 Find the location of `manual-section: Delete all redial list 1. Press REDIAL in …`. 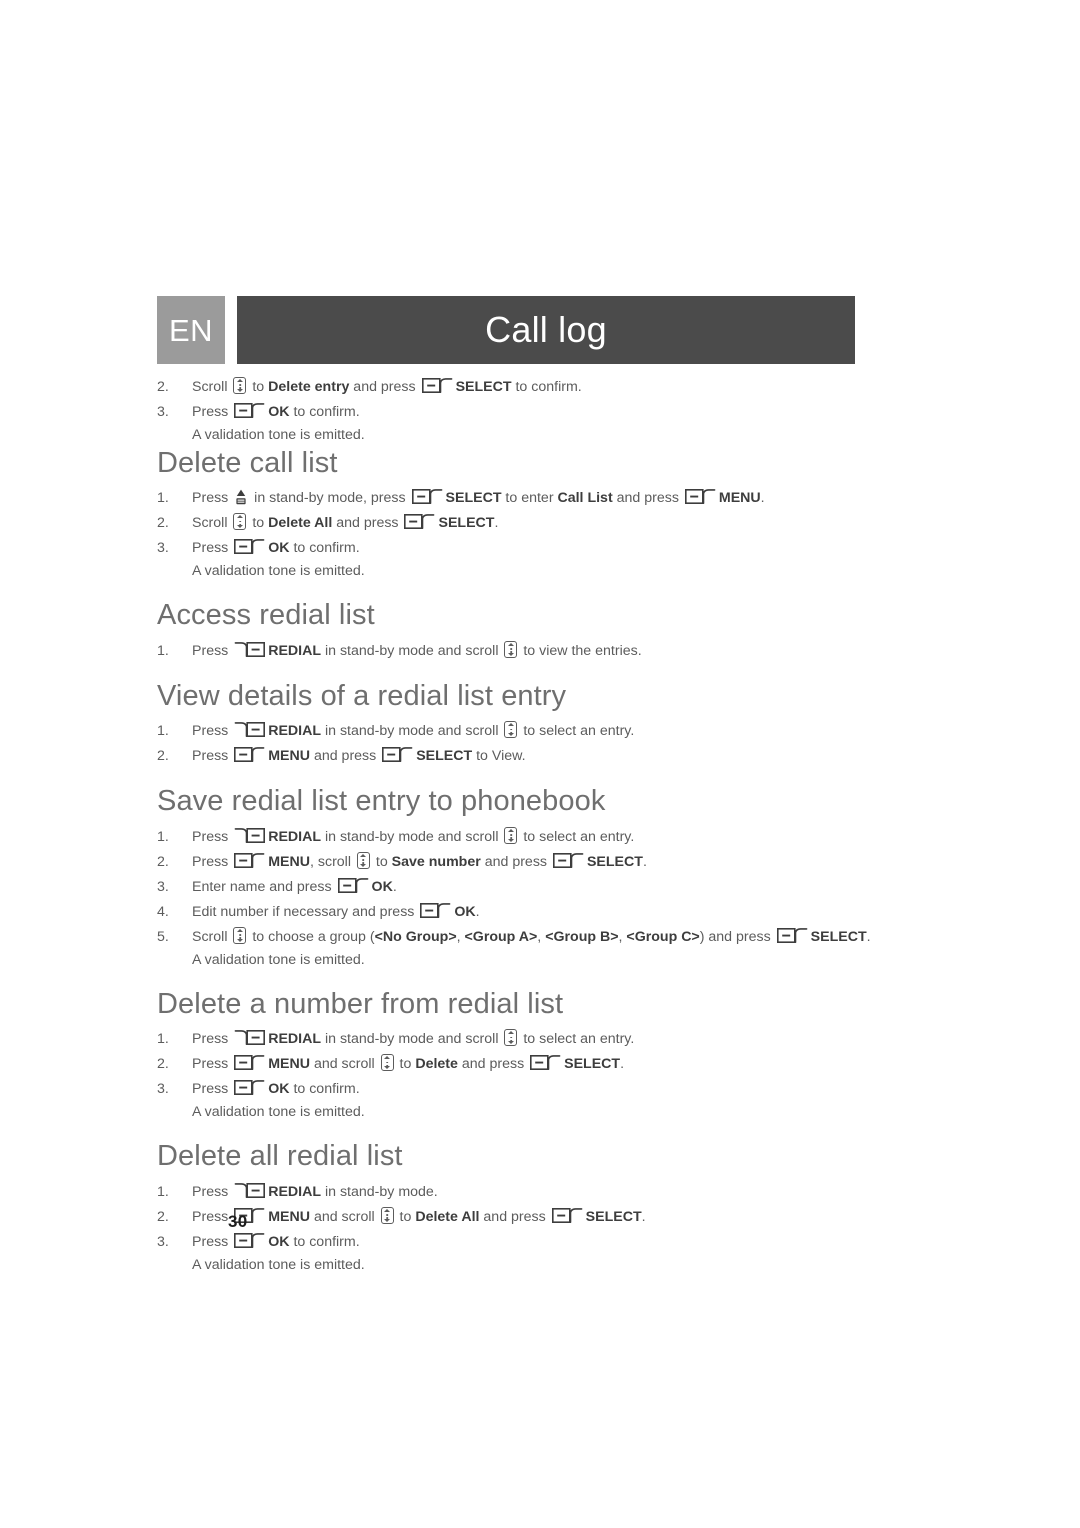

manual-section: Delete all redial list 1. Press REDIAL in … is located at coordinates (517, 1207).